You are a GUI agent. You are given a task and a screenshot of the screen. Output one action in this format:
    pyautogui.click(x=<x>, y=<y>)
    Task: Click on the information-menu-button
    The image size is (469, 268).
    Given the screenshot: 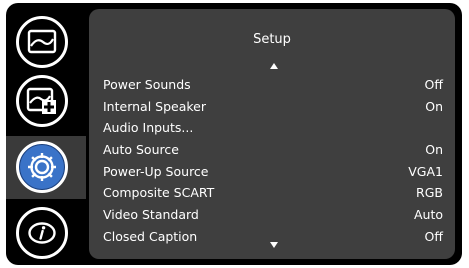 What is the action you would take?
    pyautogui.click(x=42, y=233)
    